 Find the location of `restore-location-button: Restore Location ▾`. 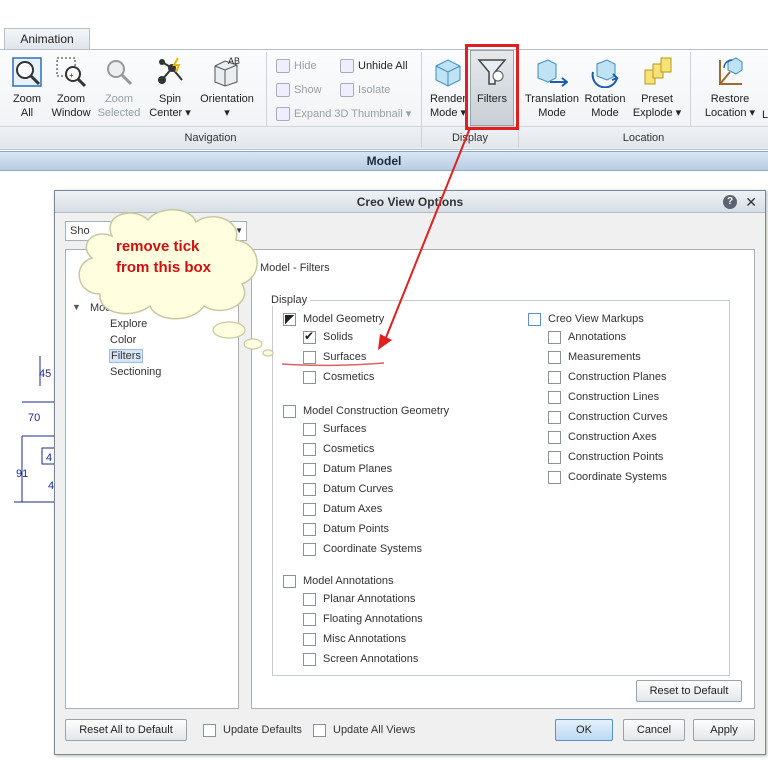

restore-location-button: Restore Location ▾ is located at coordinates (730, 88).